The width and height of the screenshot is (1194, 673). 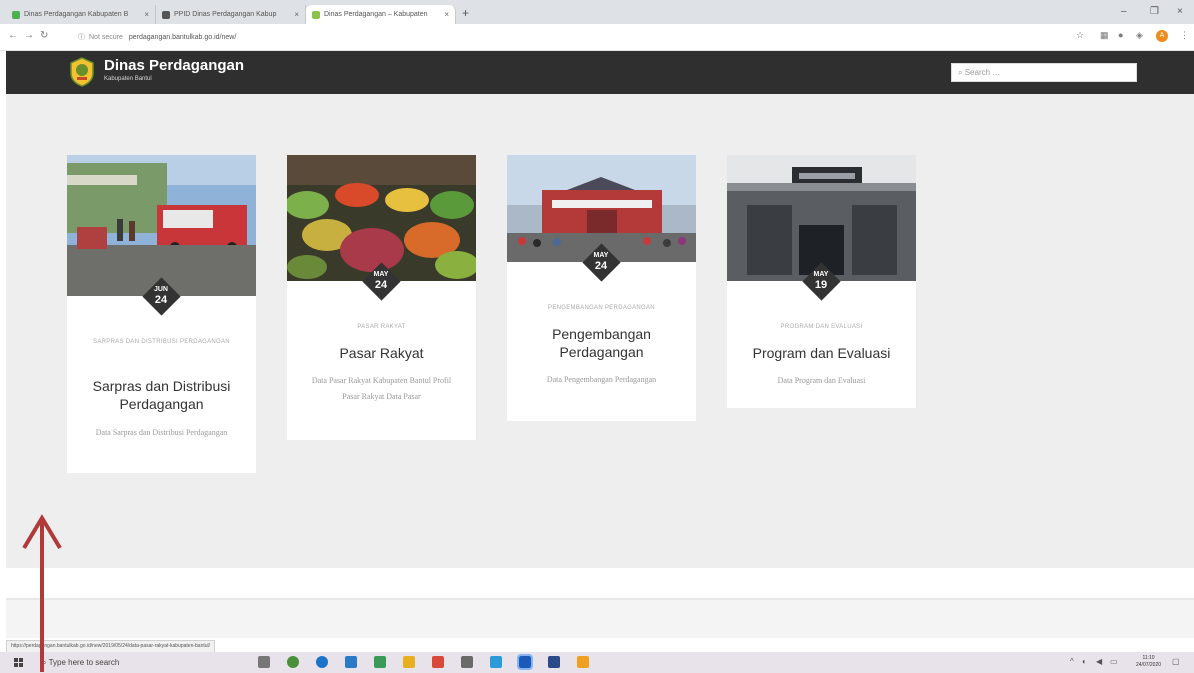 What do you see at coordinates (322, 662) in the screenshot?
I see `edge-icon` at bounding box center [322, 662].